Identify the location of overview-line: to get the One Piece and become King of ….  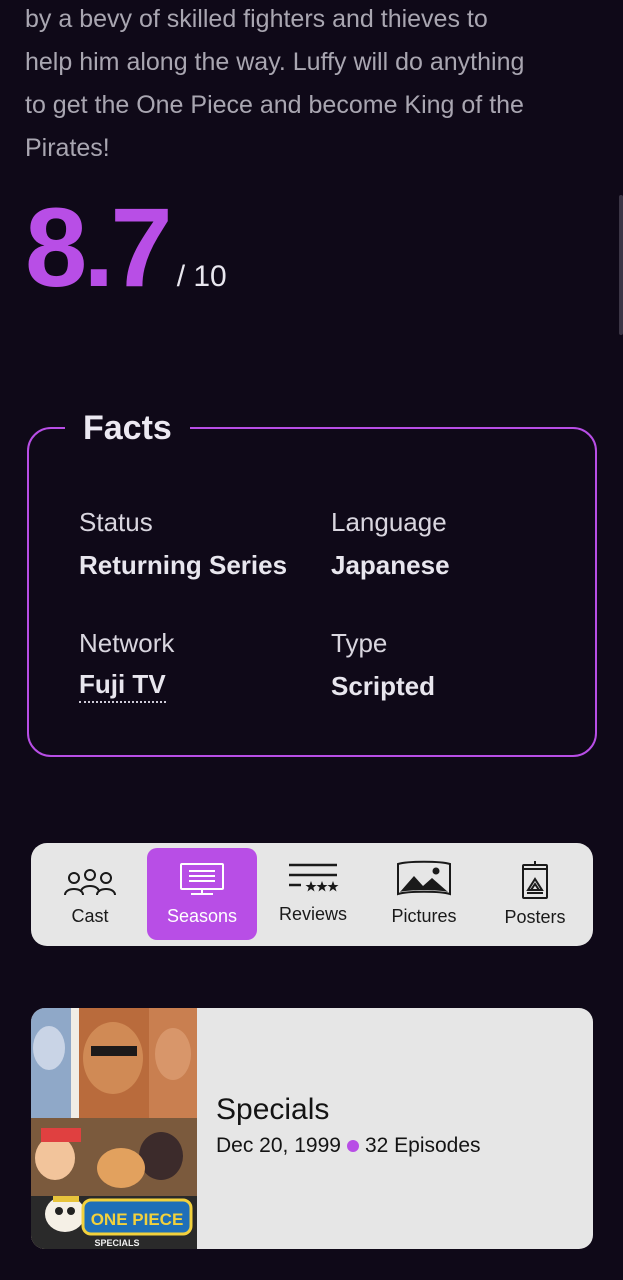
(274, 105).